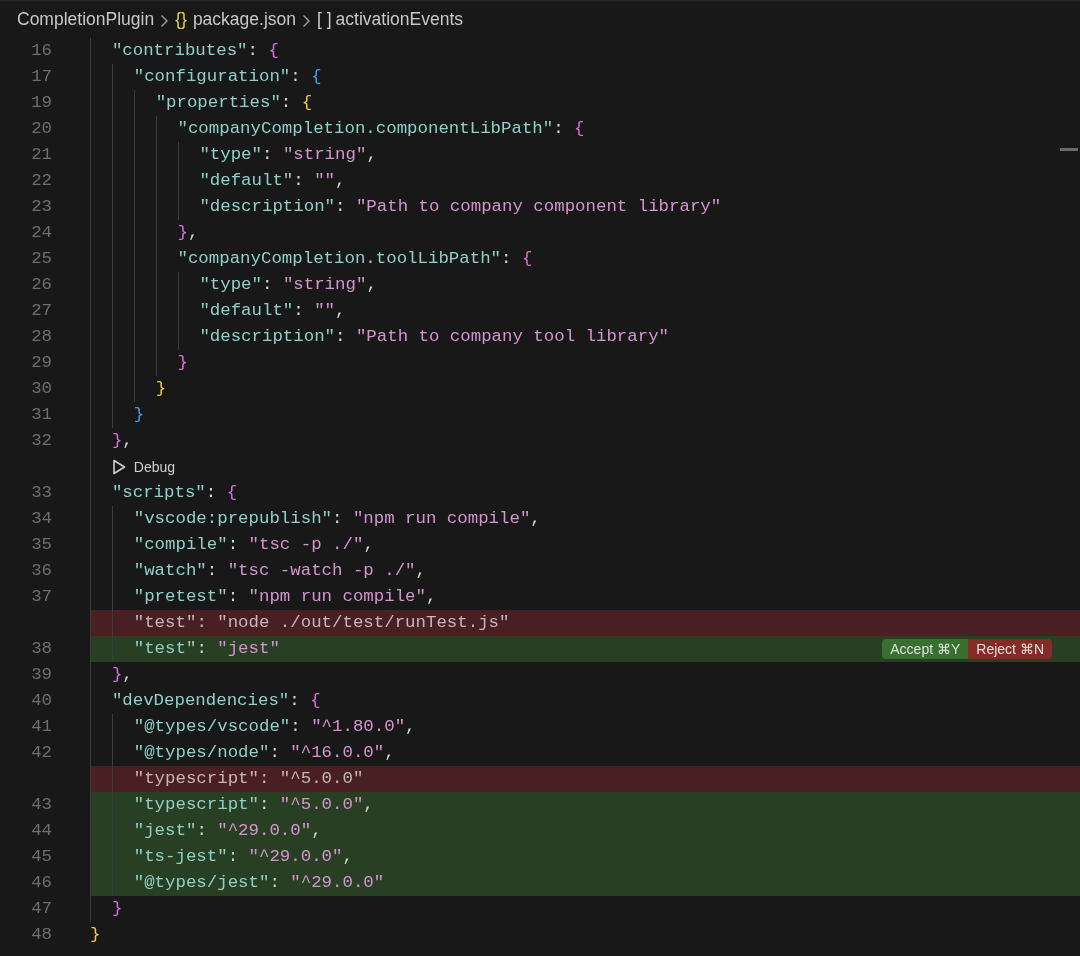 This screenshot has height=956, width=1080. I want to click on line-number: 36, so click(41, 571).